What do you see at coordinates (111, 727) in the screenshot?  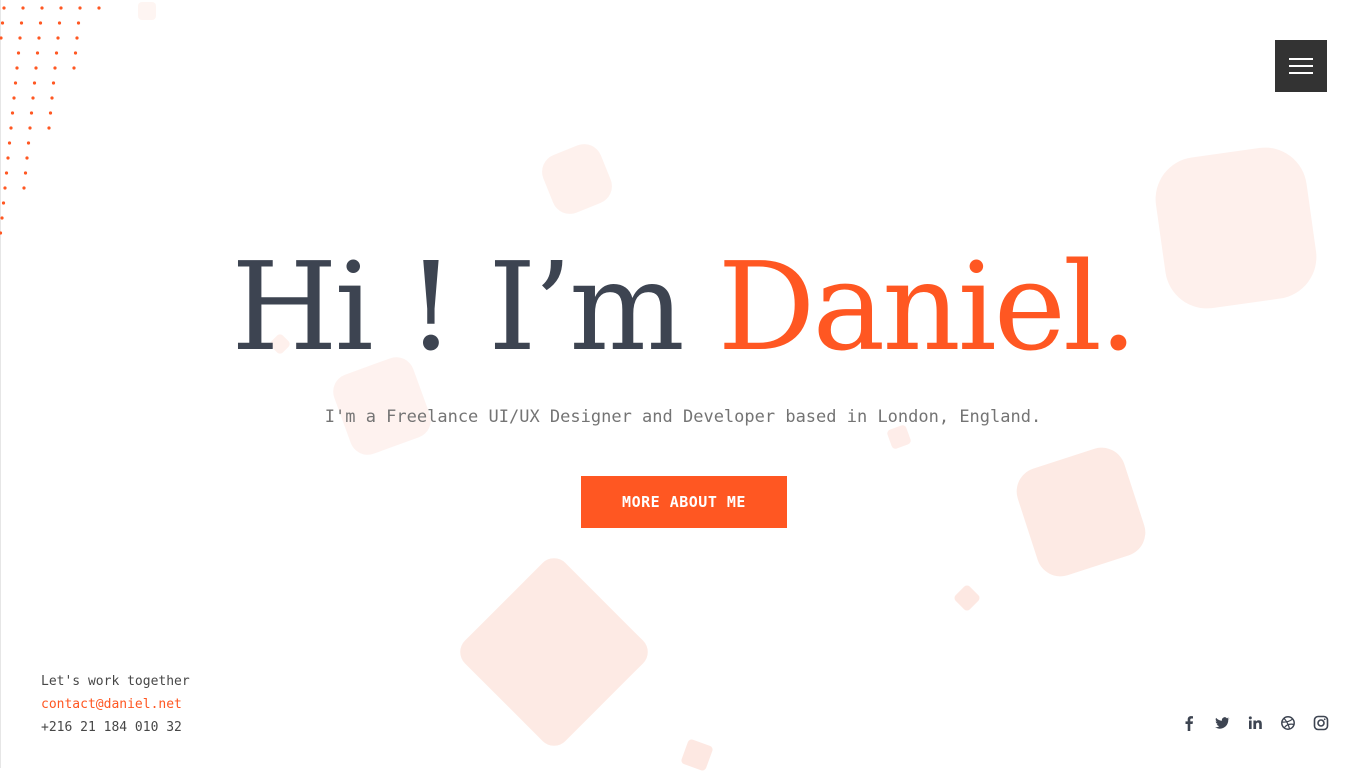 I see `contact-phone: +216 21 184 010 32` at bounding box center [111, 727].